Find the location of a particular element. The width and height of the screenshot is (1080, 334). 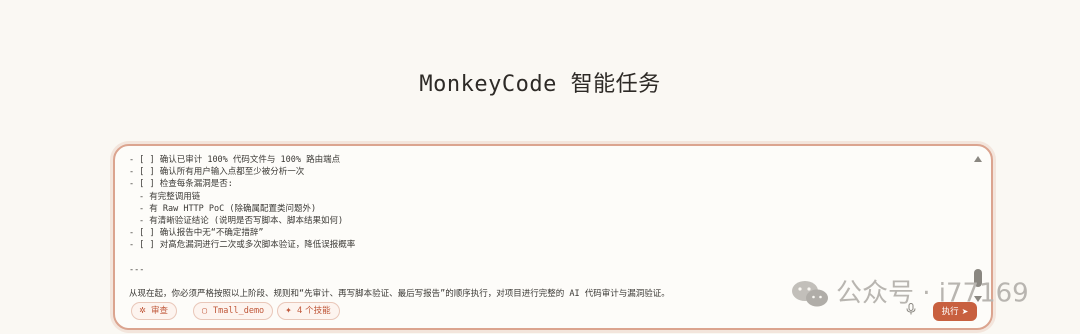

bug-icon: ✲ is located at coordinates (142, 310).